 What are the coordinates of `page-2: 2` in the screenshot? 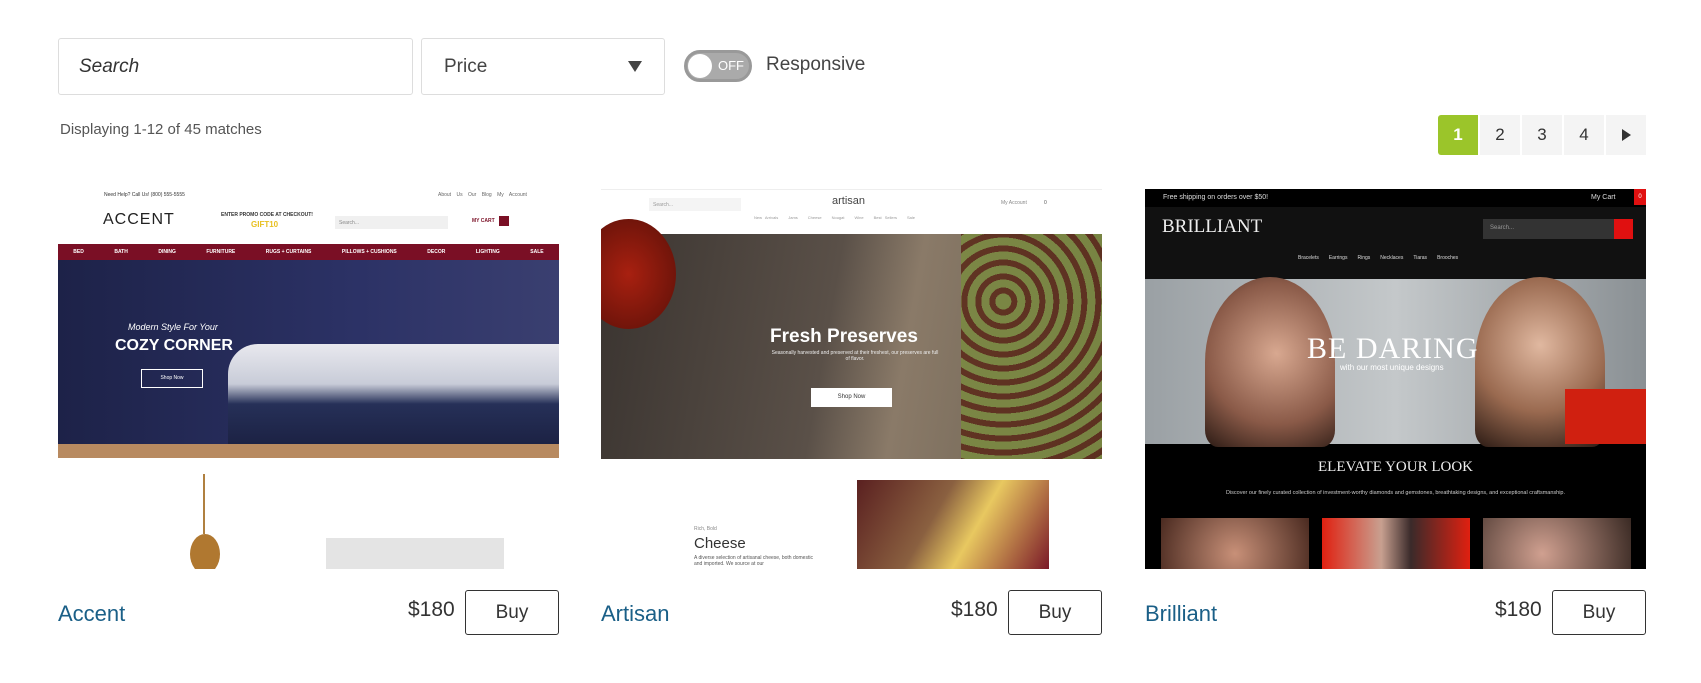 It's located at (1500, 135).